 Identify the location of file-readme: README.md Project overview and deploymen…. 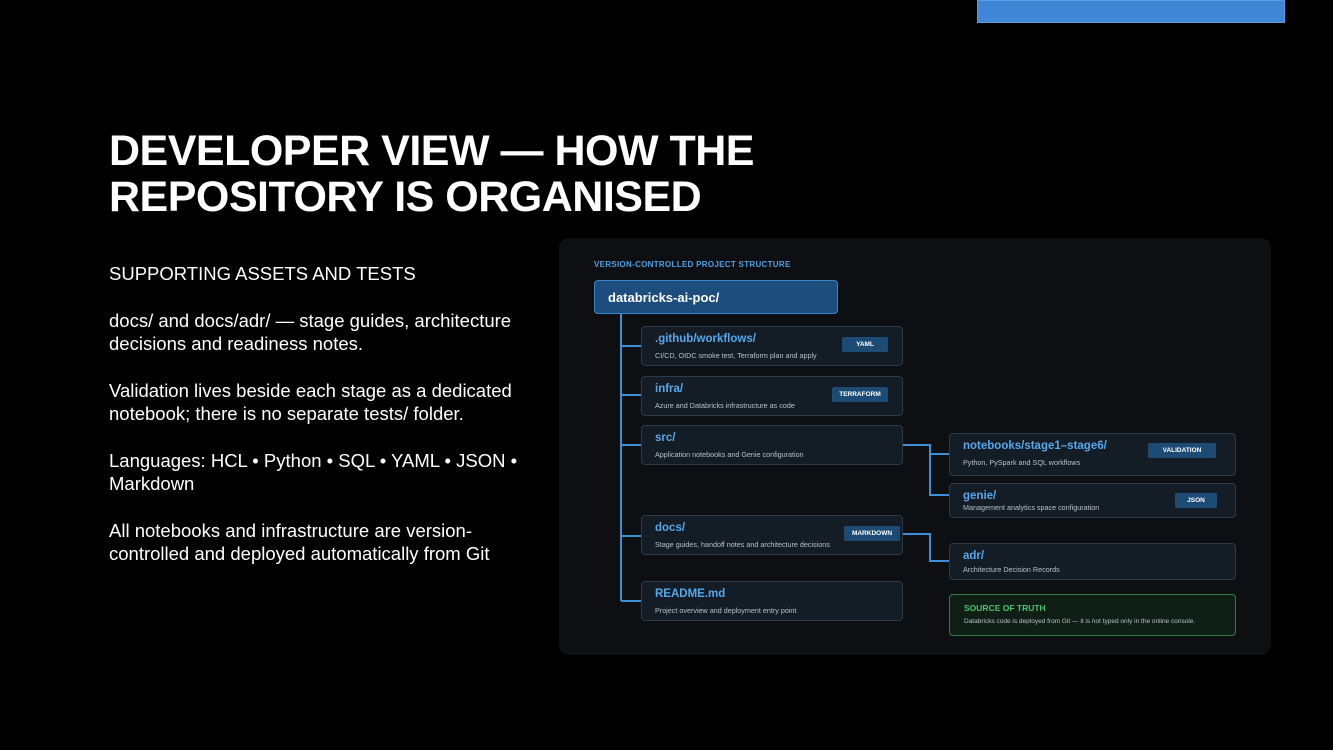
(772, 601).